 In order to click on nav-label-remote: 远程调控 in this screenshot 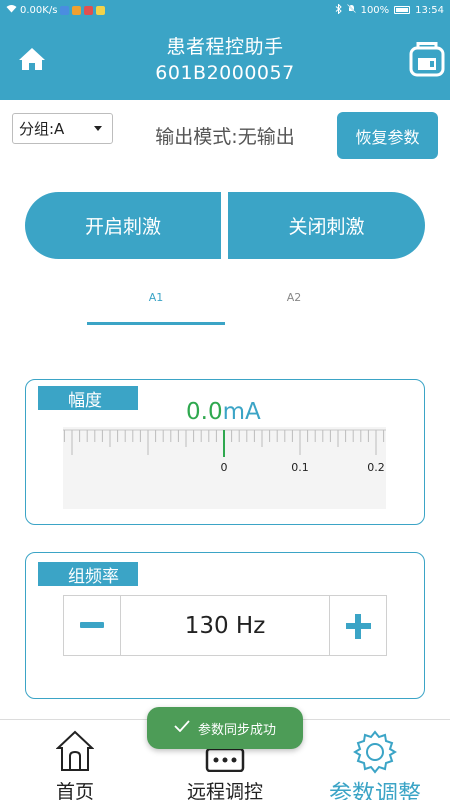, I will do `click(224, 790)`.